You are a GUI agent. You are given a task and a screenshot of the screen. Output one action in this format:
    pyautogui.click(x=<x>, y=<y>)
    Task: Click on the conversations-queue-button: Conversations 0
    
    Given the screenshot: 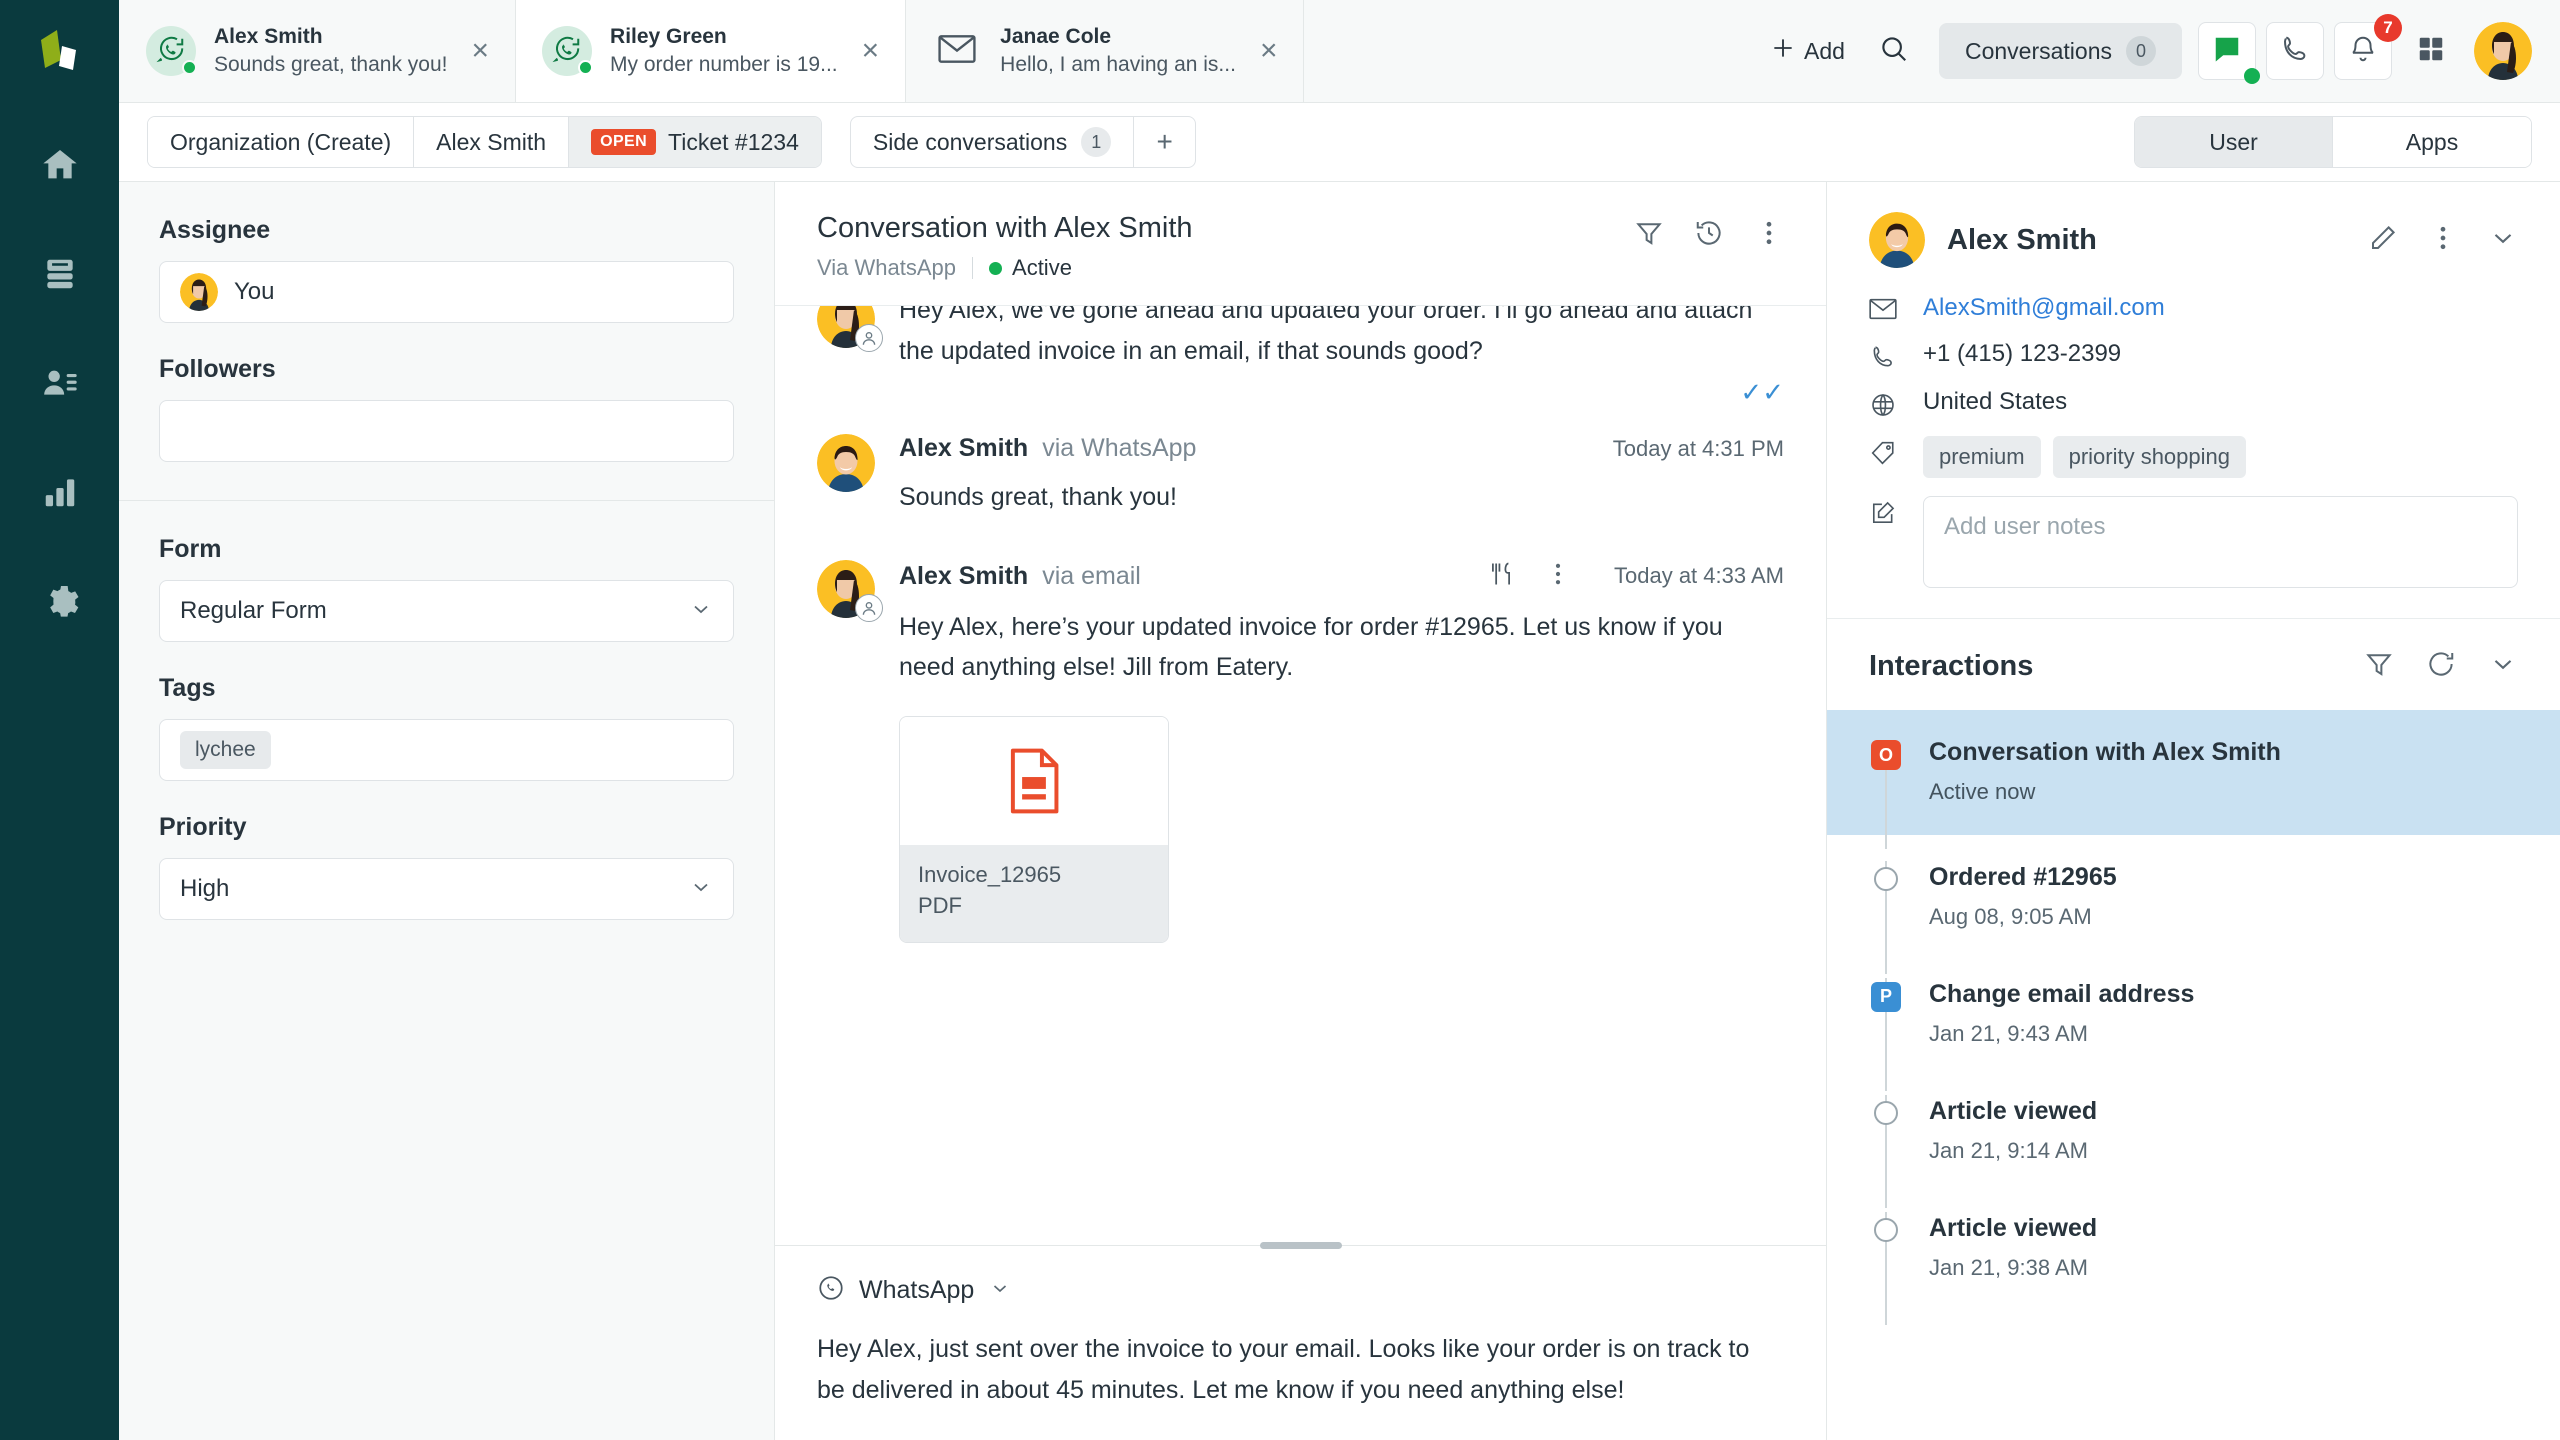 What is the action you would take?
    pyautogui.click(x=2060, y=51)
    